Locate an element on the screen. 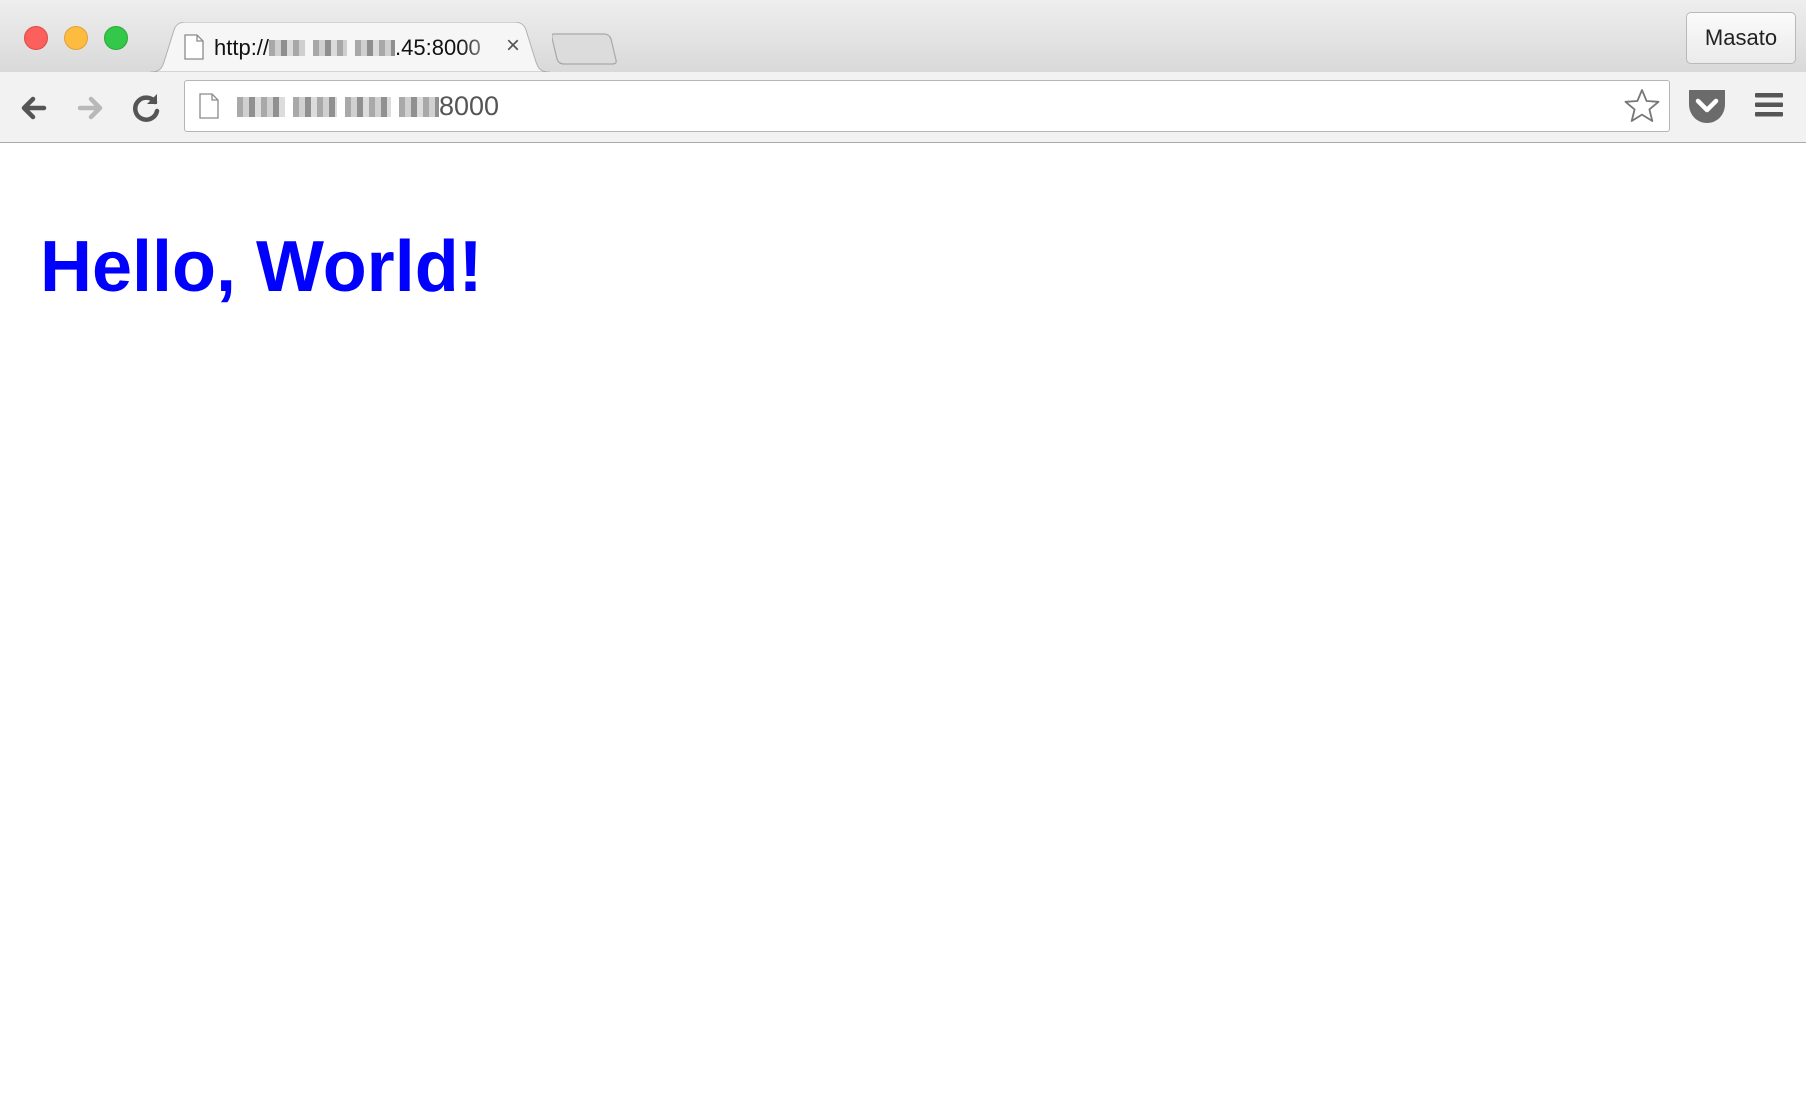 The width and height of the screenshot is (1806, 1102). window-minimize-button is located at coordinates (76, 38).